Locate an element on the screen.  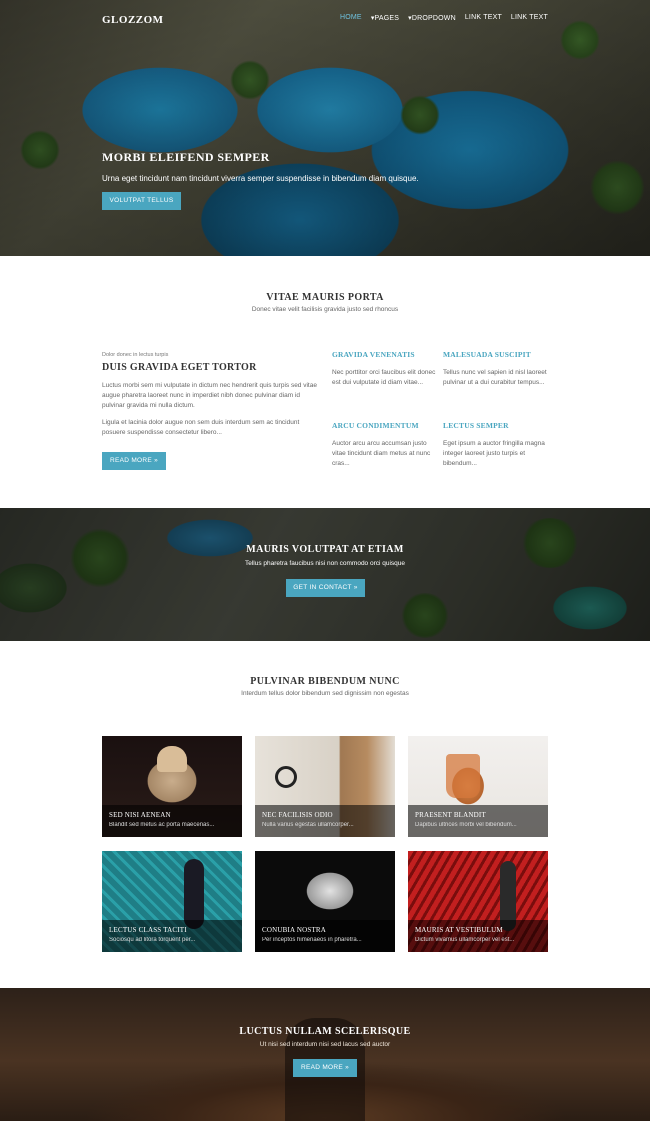
feature-title: DUIS GRAVIDA EGET TORTOR is located at coordinates (179, 367).